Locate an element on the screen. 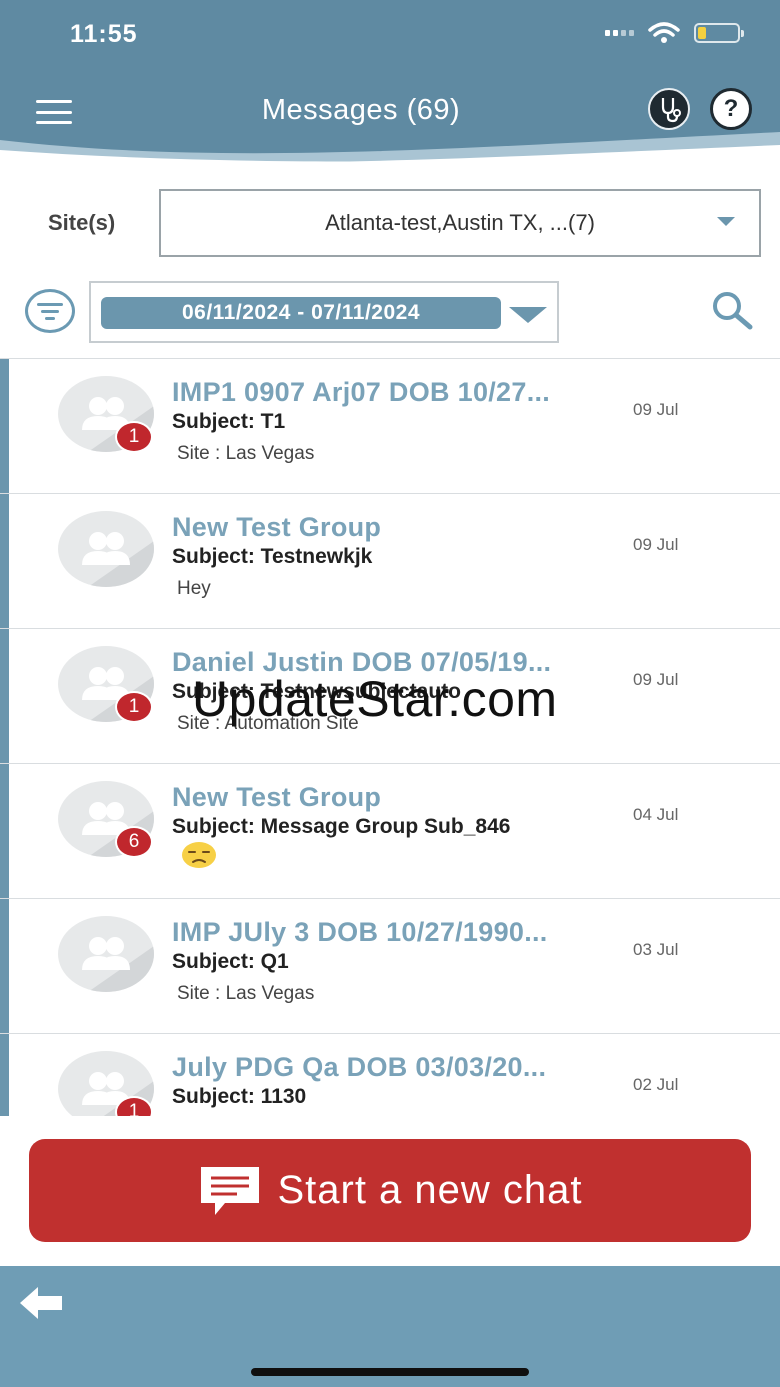 The image size is (780, 1387). status-icons is located at coordinates (674, 33).